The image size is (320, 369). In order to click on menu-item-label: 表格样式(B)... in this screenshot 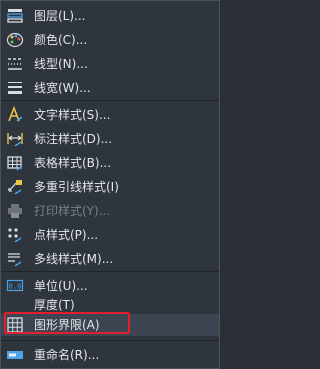, I will do `click(73, 163)`.